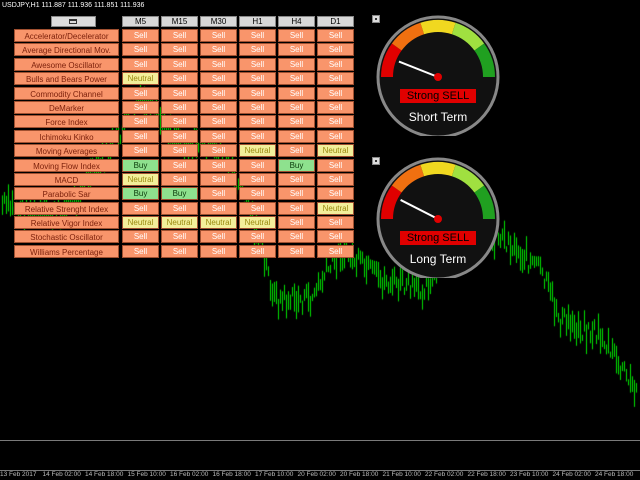 This screenshot has width=640, height=480. I want to click on indicator-name: Moving Averages, so click(66, 151).